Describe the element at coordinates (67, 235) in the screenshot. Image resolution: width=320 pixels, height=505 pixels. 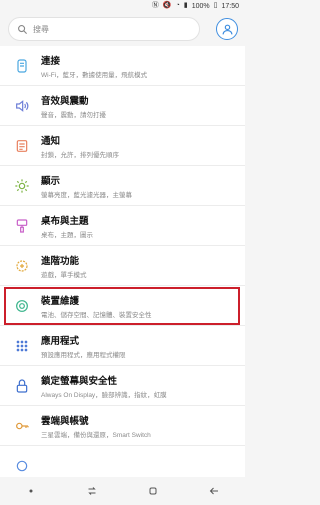
I see `settings-item-subtitle: 桌布，主題，圖示` at that location.